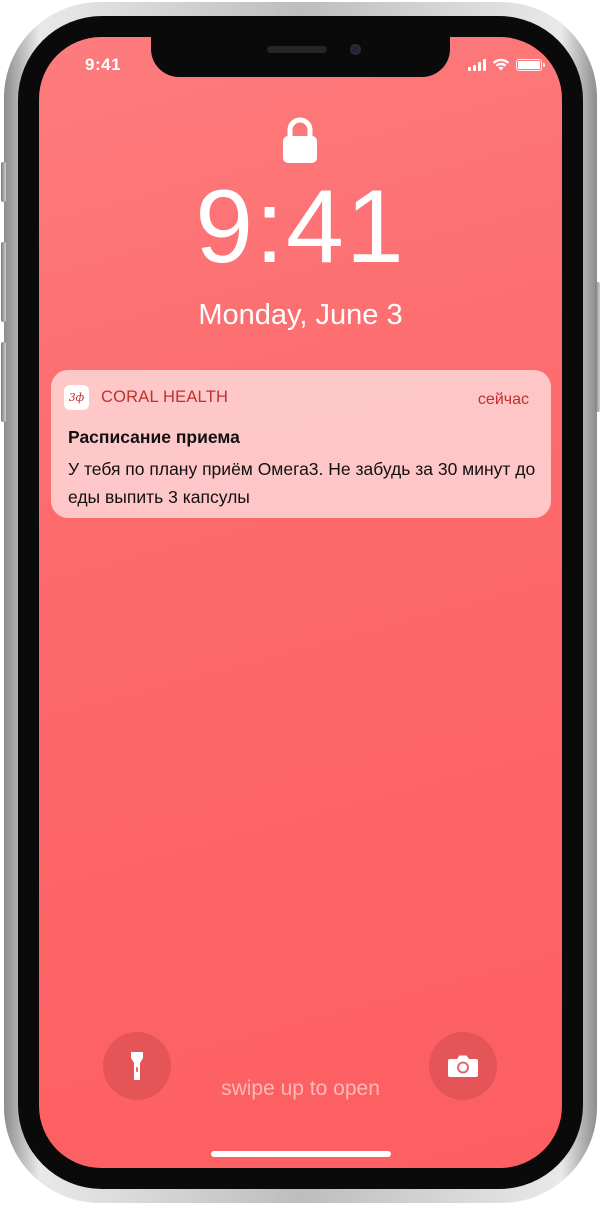  What do you see at coordinates (597, 347) in the screenshot?
I see `power-button` at bounding box center [597, 347].